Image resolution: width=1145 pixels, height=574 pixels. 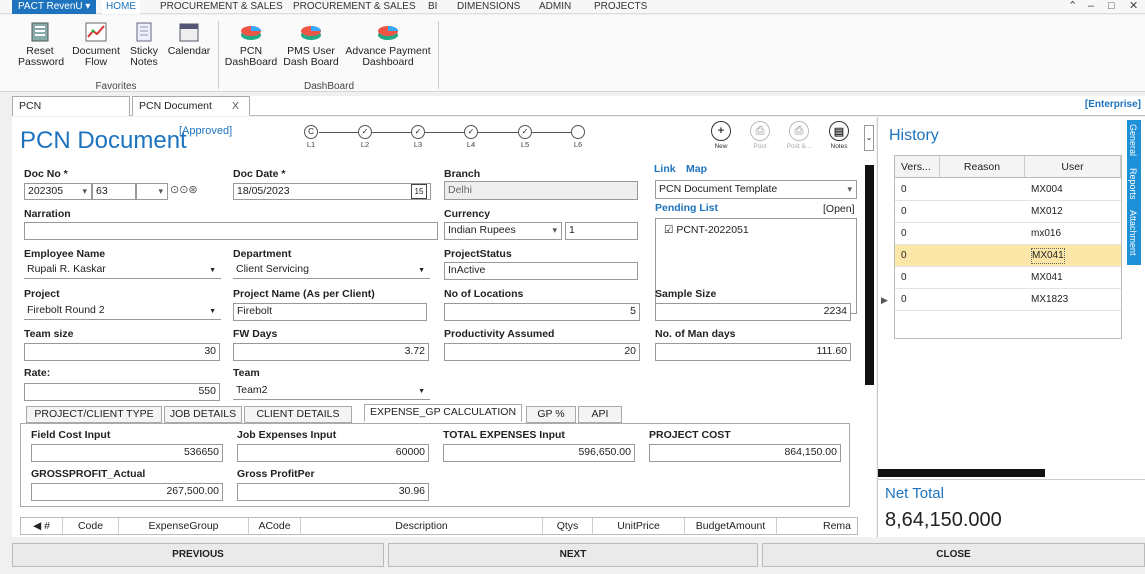 I want to click on side-tab-reports: Reports, so click(x=1133, y=184).